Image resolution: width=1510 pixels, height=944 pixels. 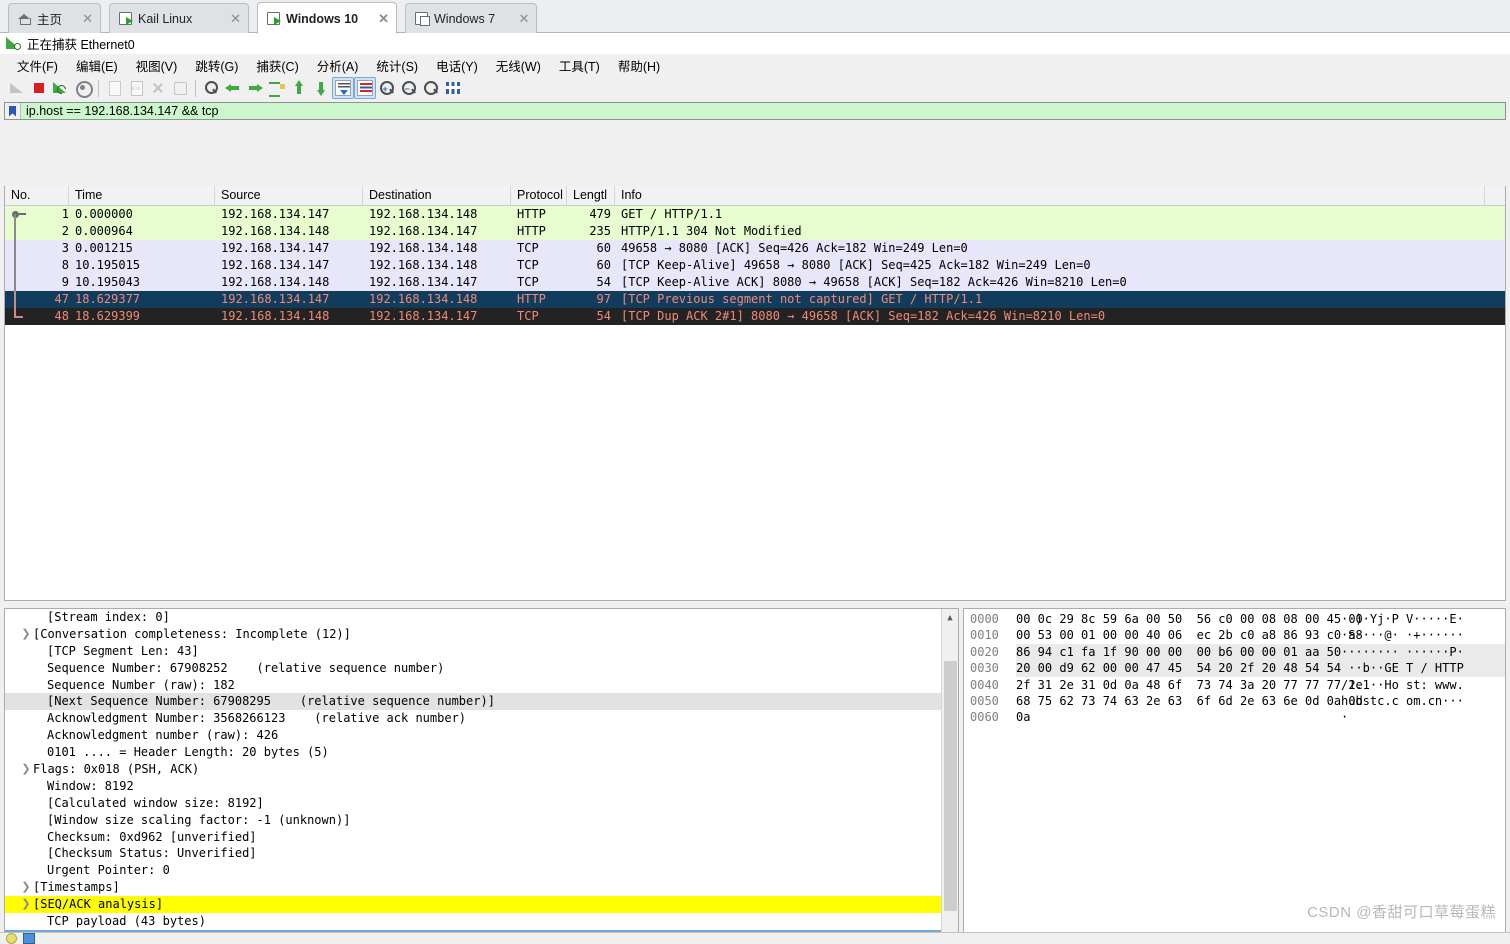 I want to click on packet-column-header-6: Lengtl, so click(x=591, y=195).